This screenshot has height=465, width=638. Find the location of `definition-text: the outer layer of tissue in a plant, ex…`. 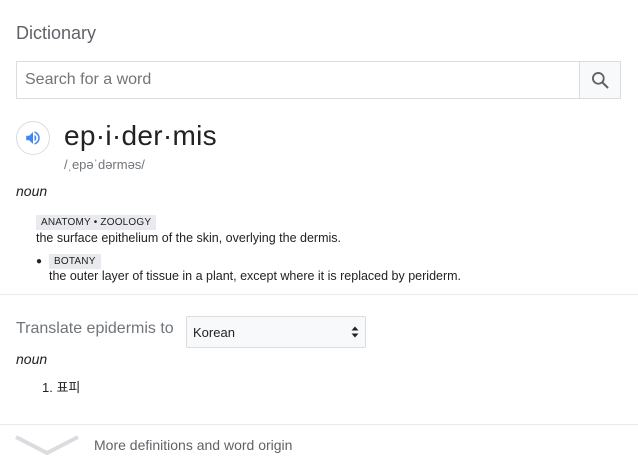

definition-text: the outer layer of tissue in a plant, ex… is located at coordinates (255, 276).